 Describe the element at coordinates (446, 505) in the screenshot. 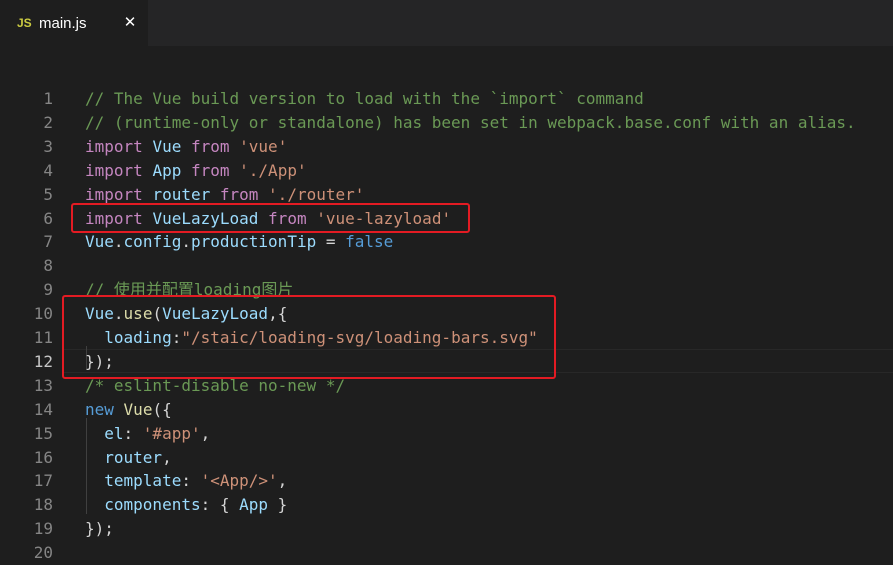

I see `code-line: 18 components: { App }` at that location.